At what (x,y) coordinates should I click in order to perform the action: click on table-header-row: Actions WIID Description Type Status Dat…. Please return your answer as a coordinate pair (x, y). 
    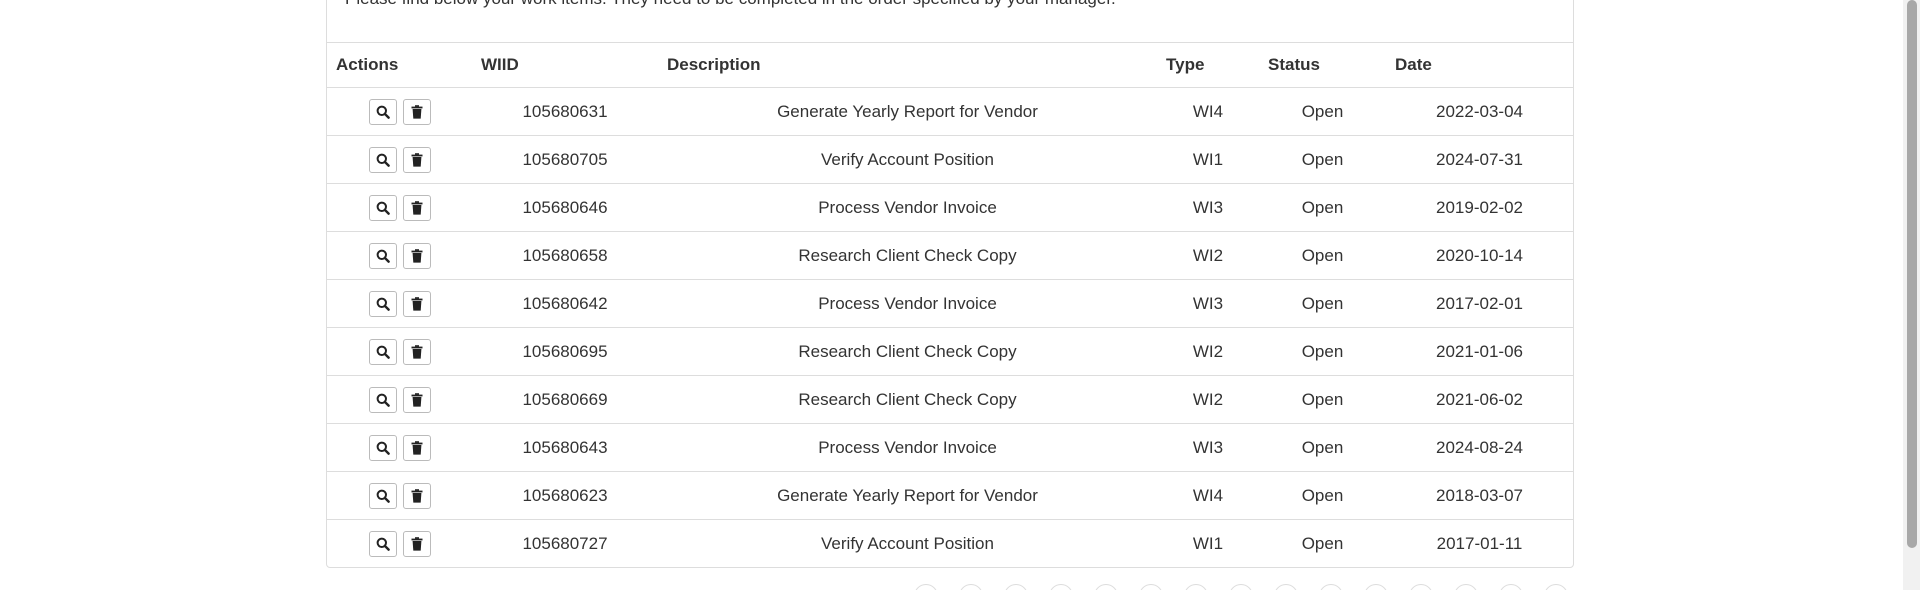
    Looking at the image, I should click on (950, 65).